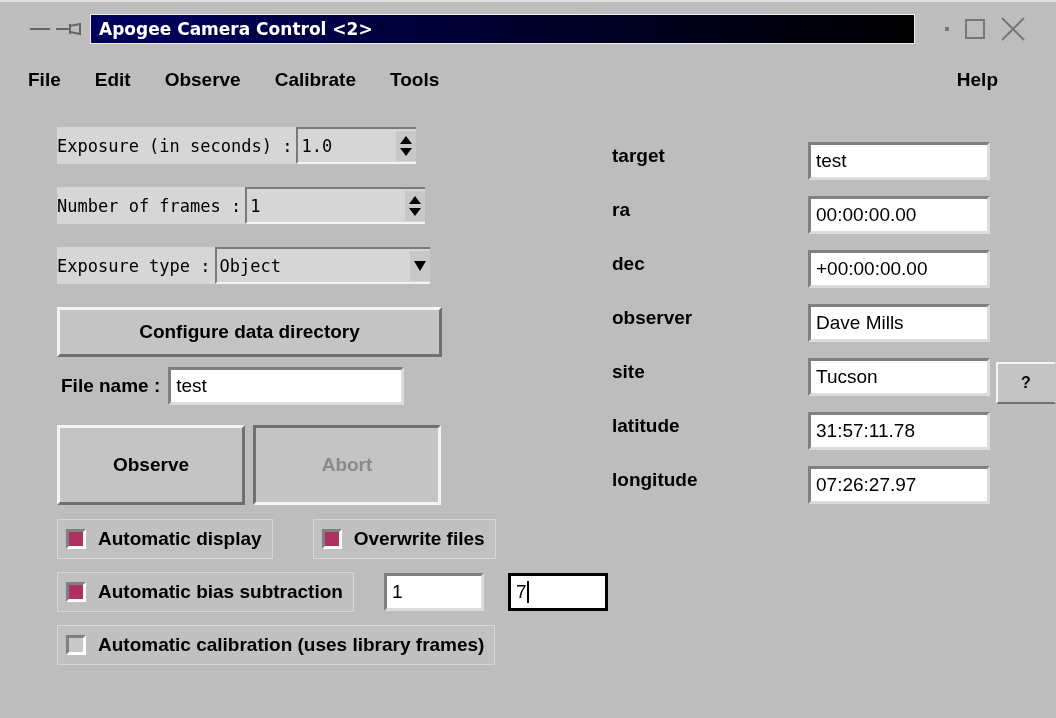  I want to click on file-name-field: test, so click(286, 386).